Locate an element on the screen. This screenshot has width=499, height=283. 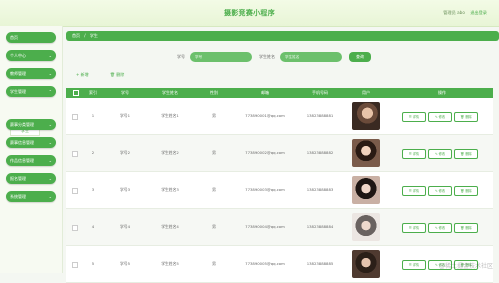
sidebar-item-contest-info: 赛事信息管理 ⌄ is located at coordinates (31, 142).